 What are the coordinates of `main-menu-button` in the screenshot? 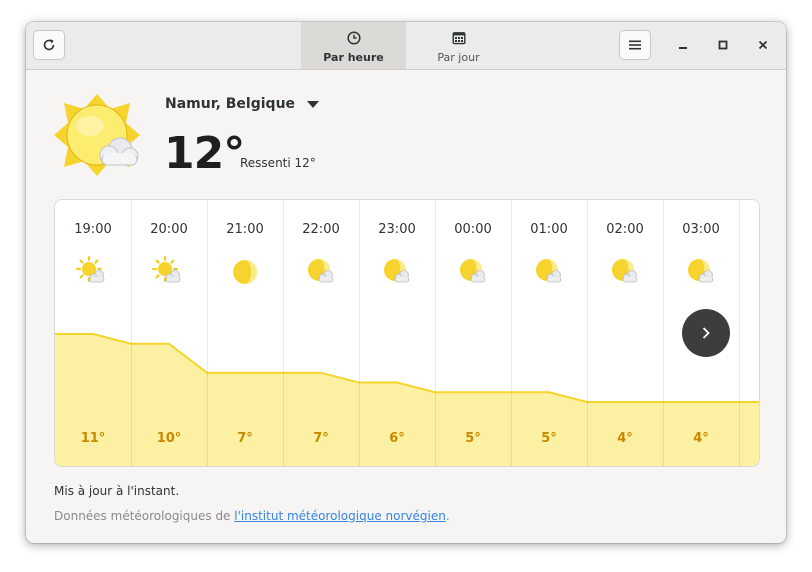 It's located at (635, 45).